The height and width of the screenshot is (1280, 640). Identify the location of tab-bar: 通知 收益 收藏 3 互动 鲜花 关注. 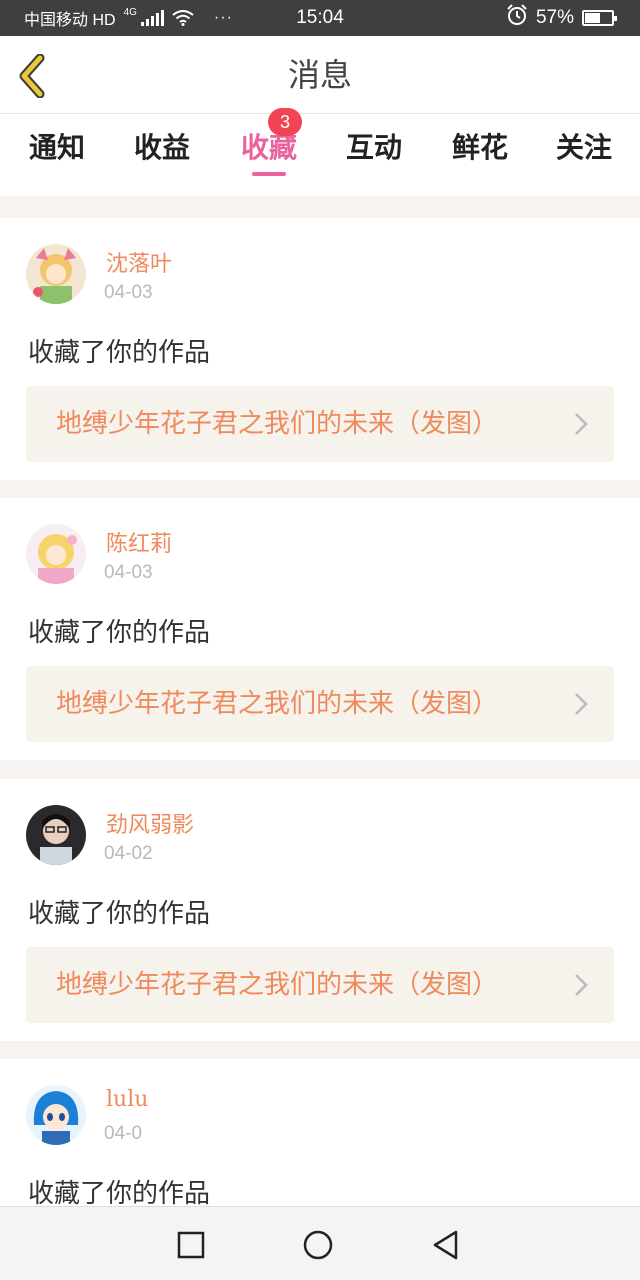
(320, 152).